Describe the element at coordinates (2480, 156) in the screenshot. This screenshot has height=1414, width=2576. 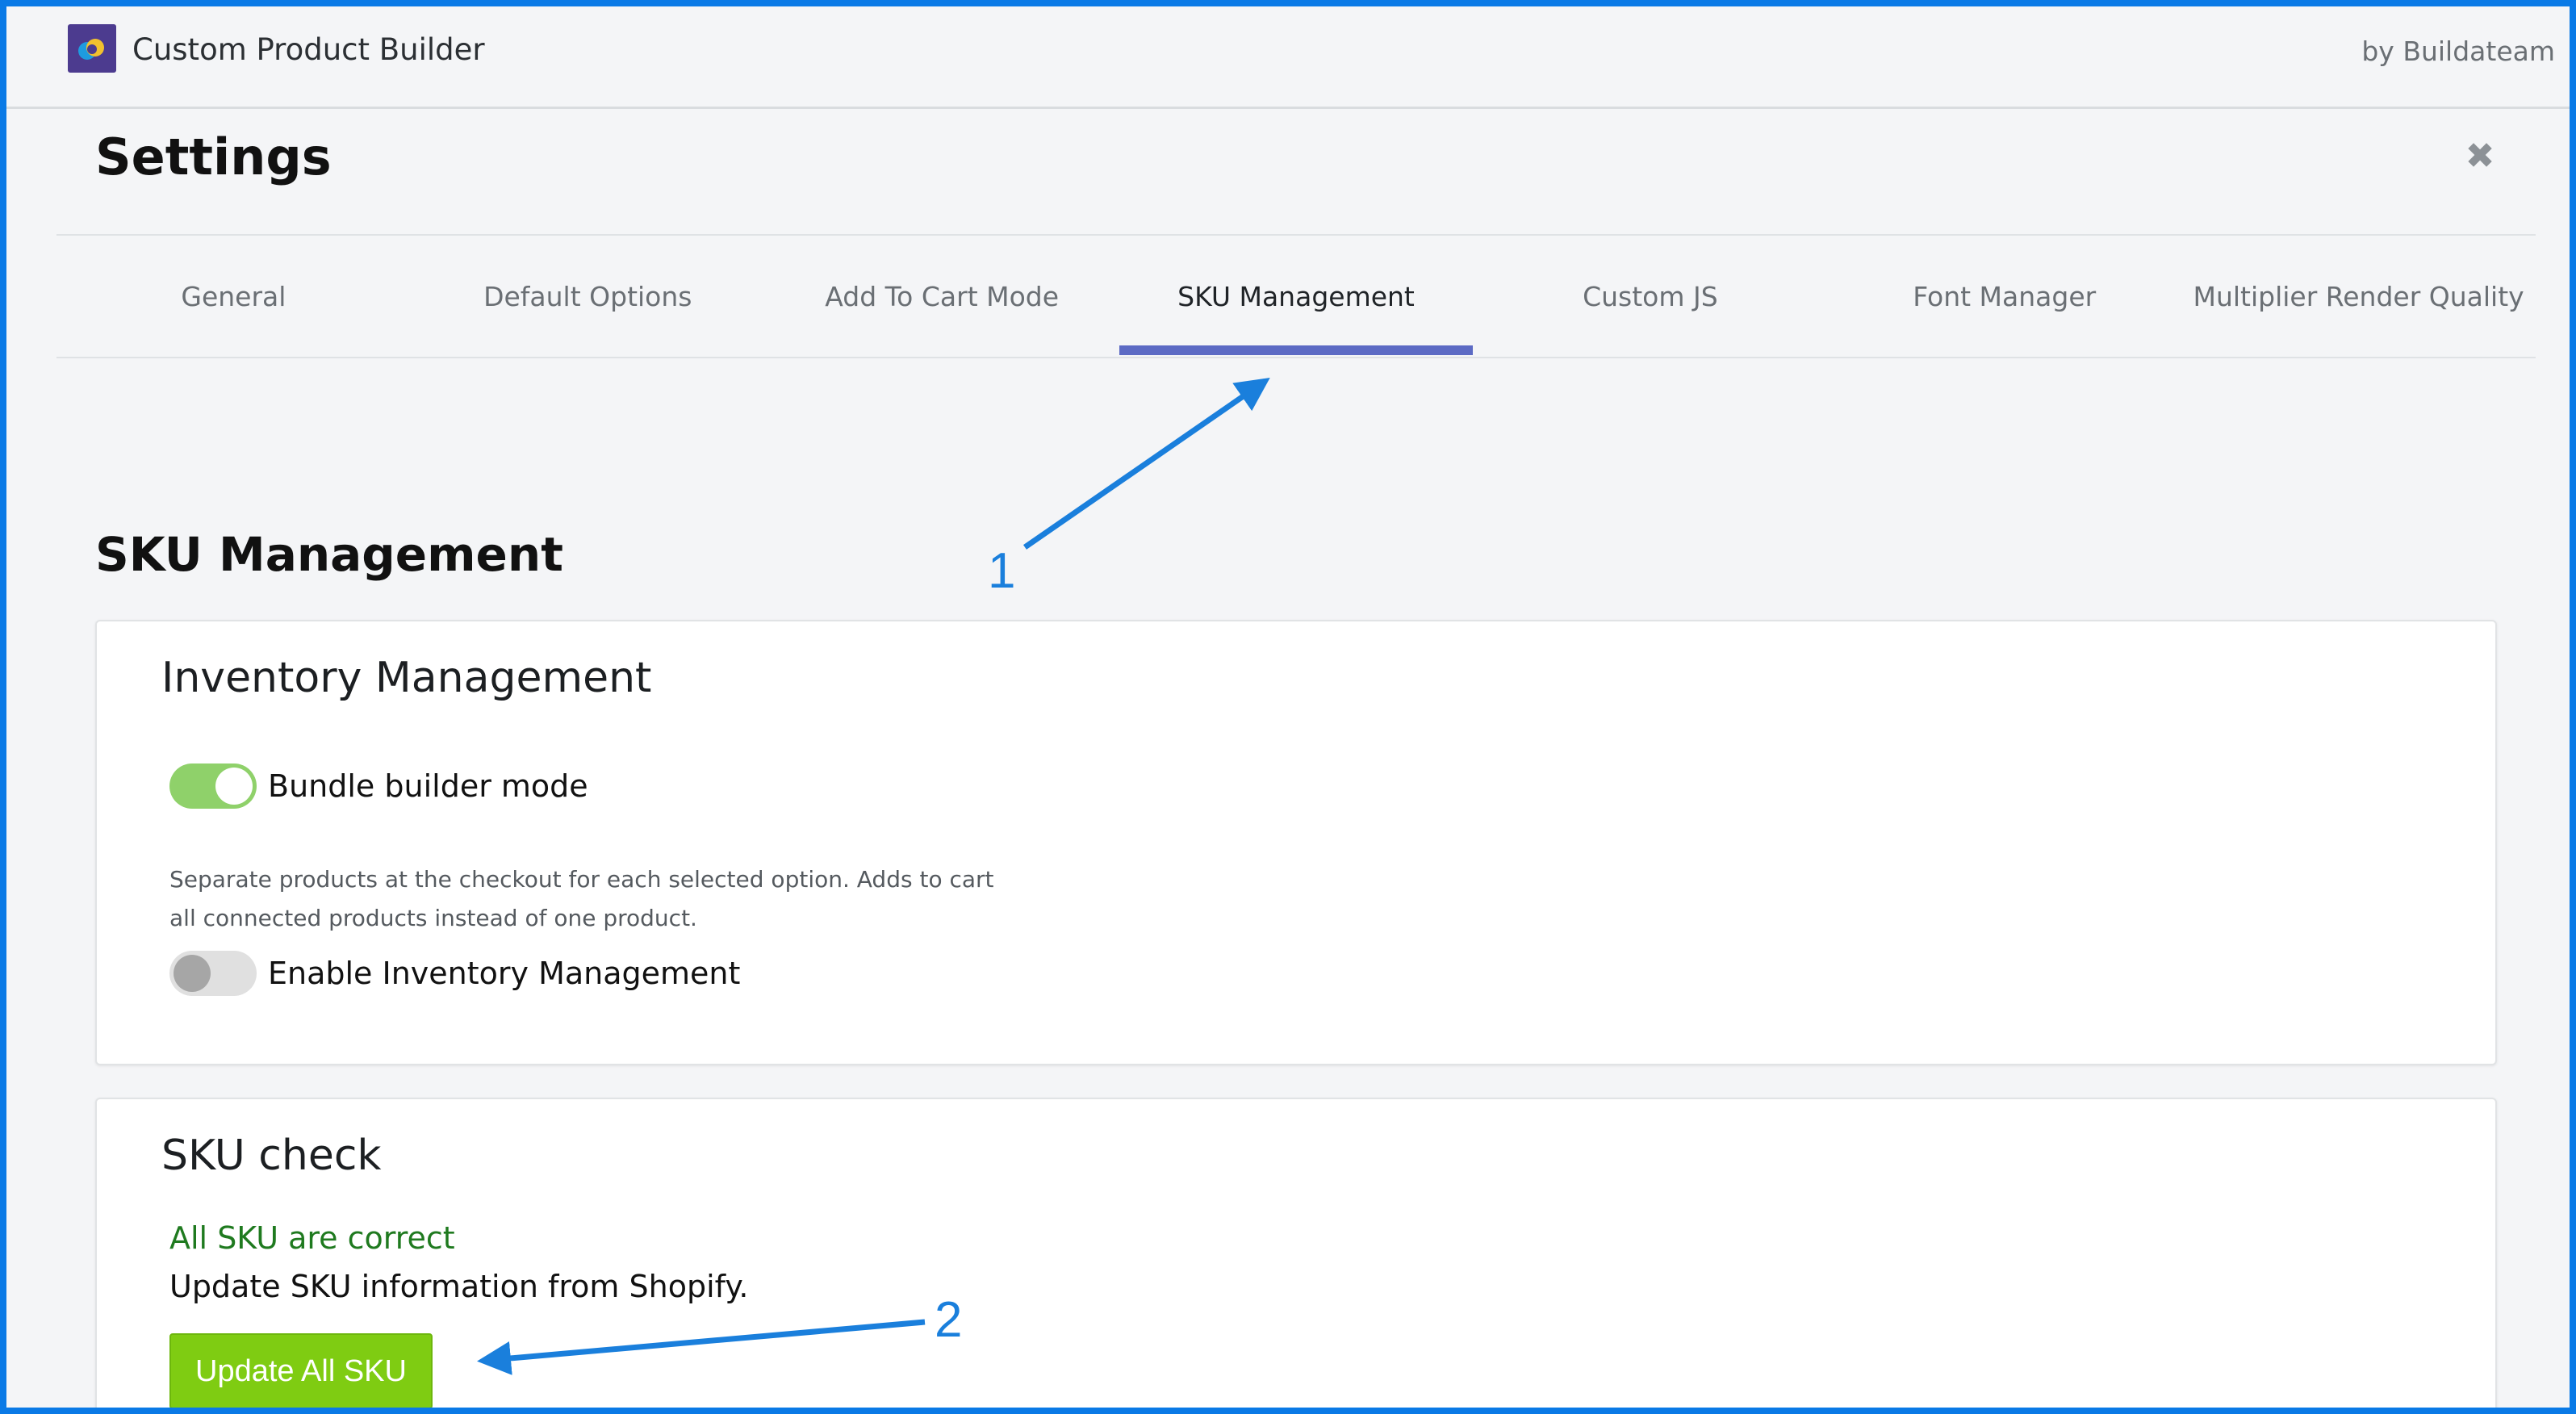
I see `close-icon: ✖` at that location.